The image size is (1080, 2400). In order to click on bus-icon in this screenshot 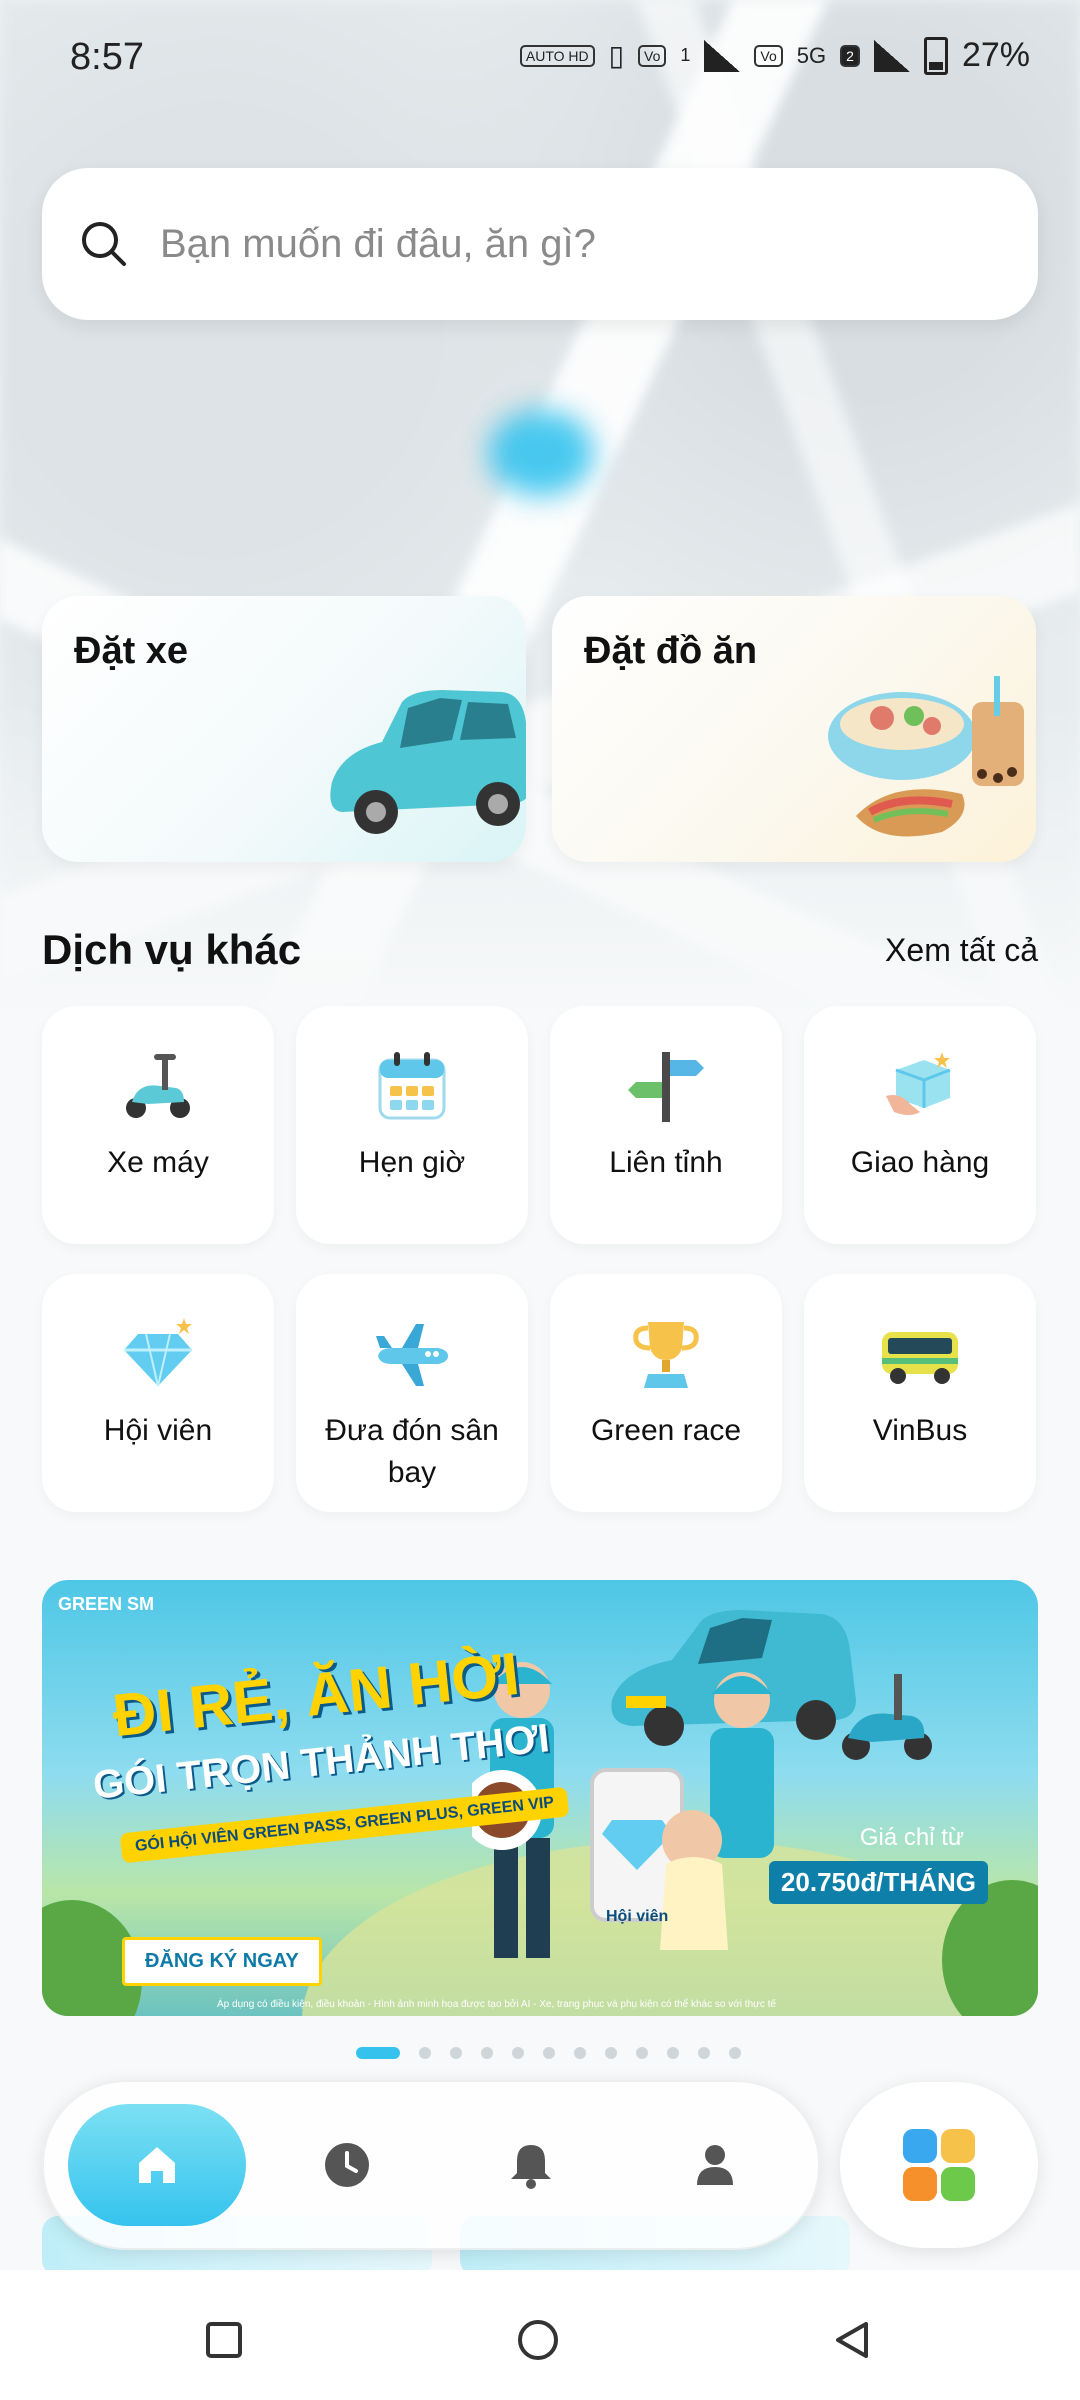, I will do `click(920, 1358)`.